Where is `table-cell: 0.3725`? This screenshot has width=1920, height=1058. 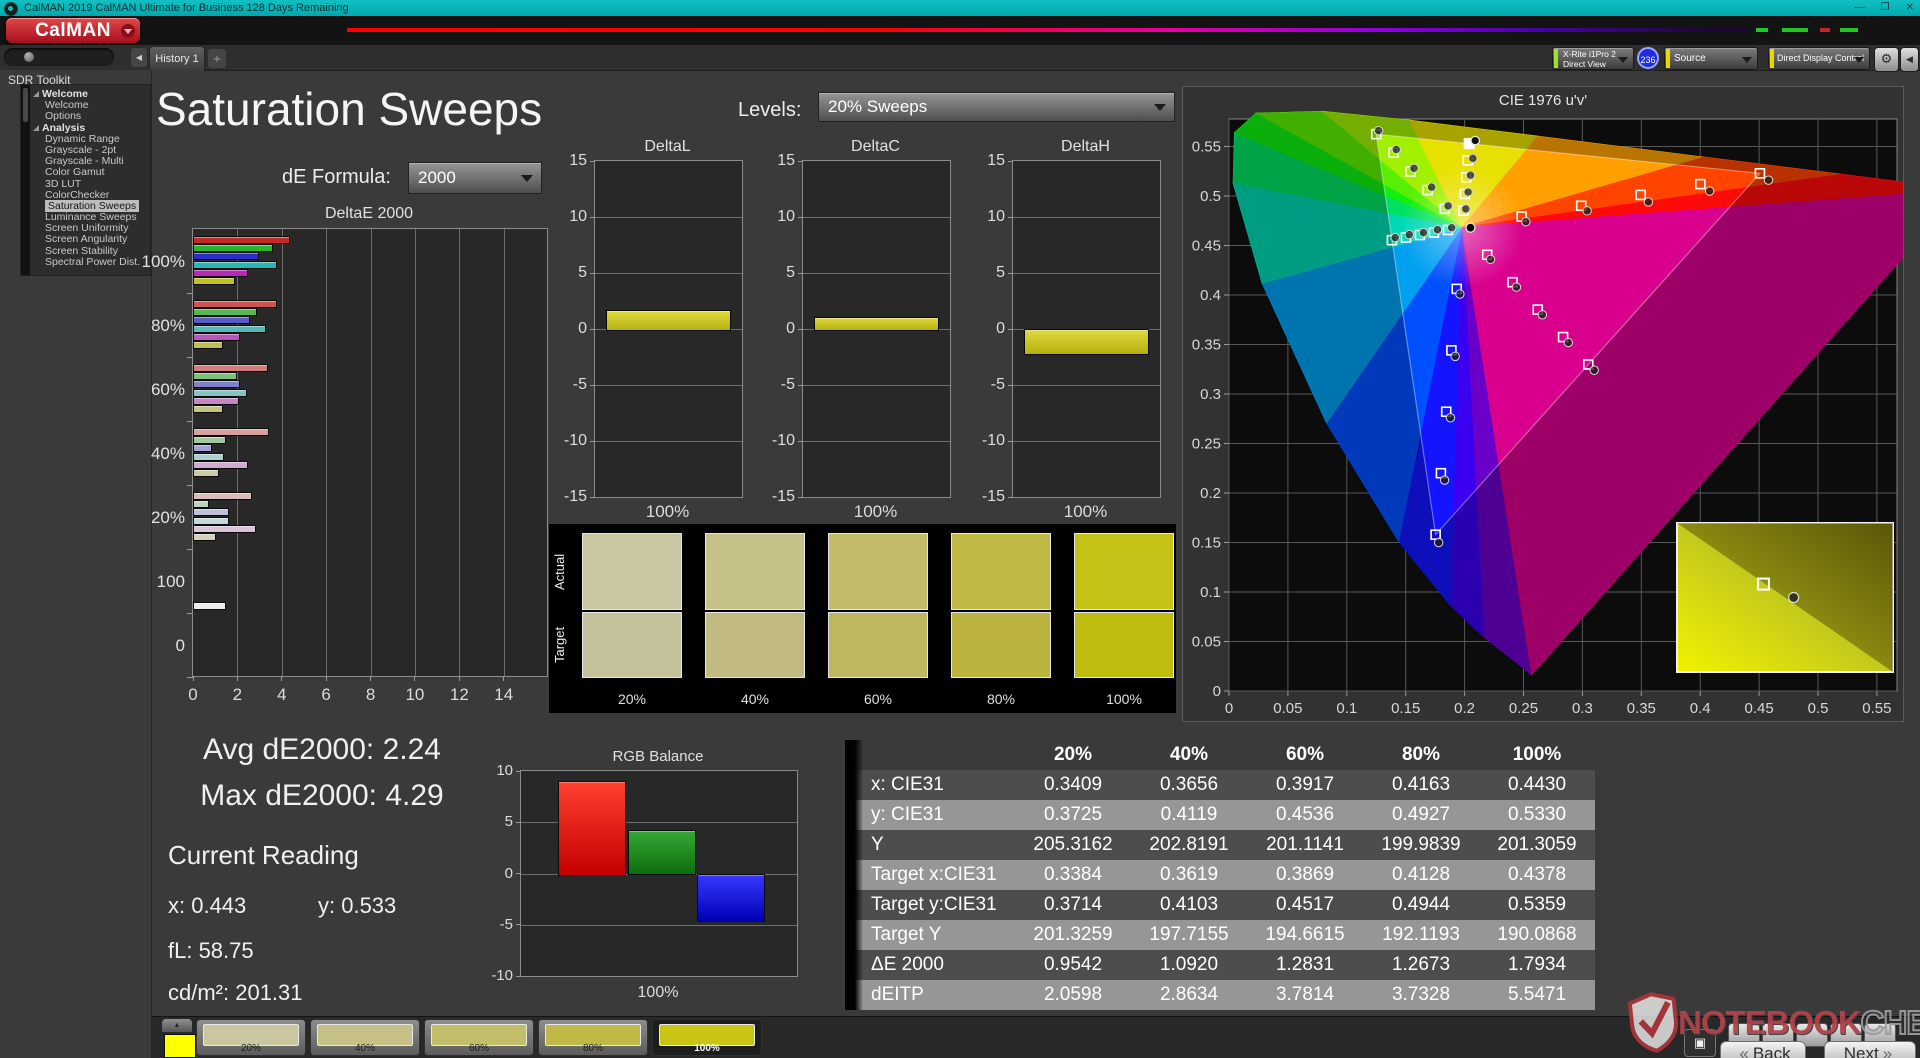
table-cell: 0.3725 is located at coordinates (1073, 814).